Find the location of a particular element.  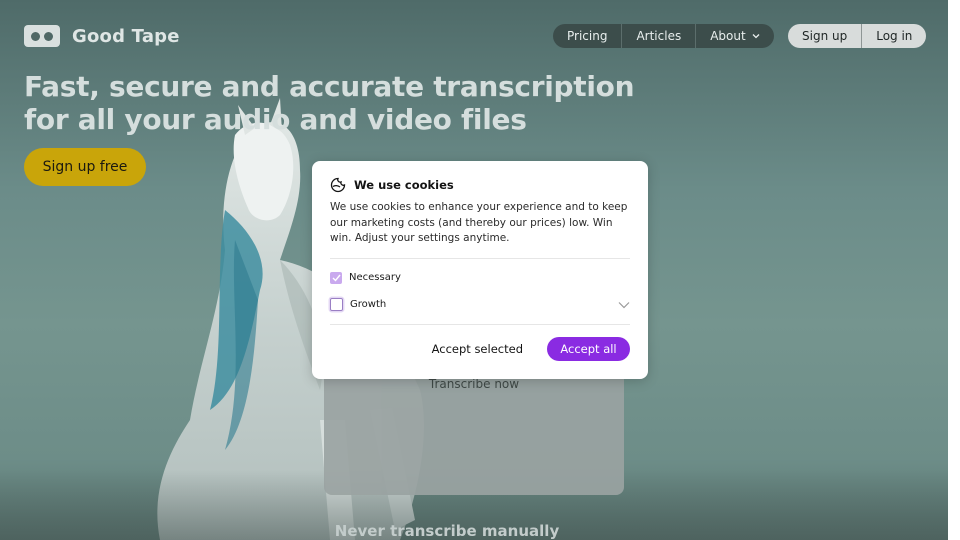

growth-checkbox is located at coordinates (336, 304).